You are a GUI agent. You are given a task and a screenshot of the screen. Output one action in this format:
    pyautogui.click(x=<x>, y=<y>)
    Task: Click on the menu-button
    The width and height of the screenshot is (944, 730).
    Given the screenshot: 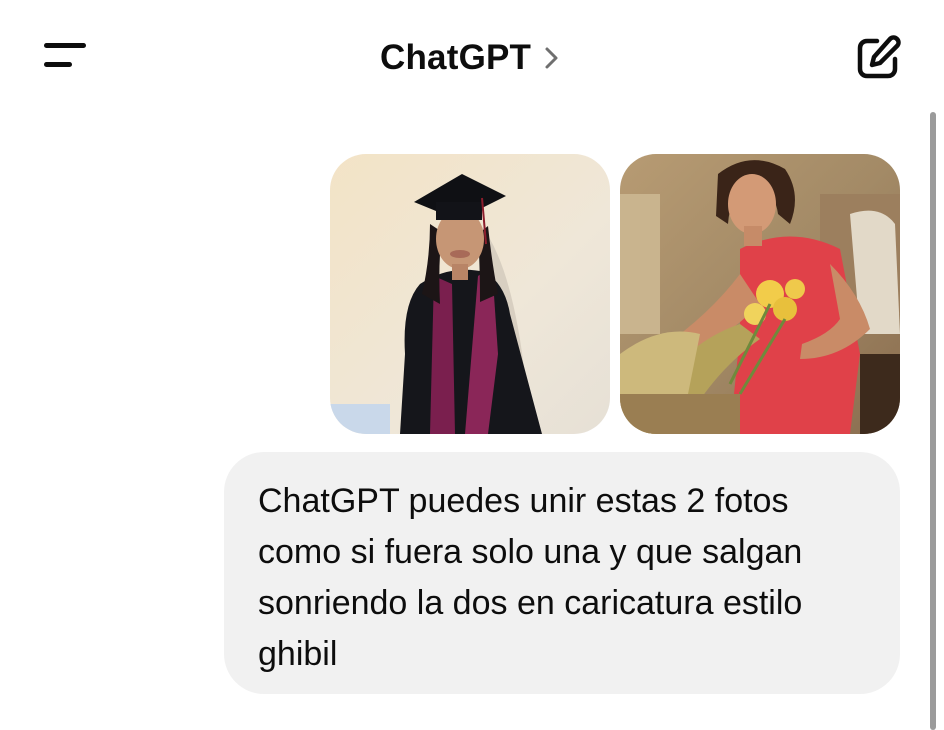 What is the action you would take?
    pyautogui.click(x=66, y=58)
    